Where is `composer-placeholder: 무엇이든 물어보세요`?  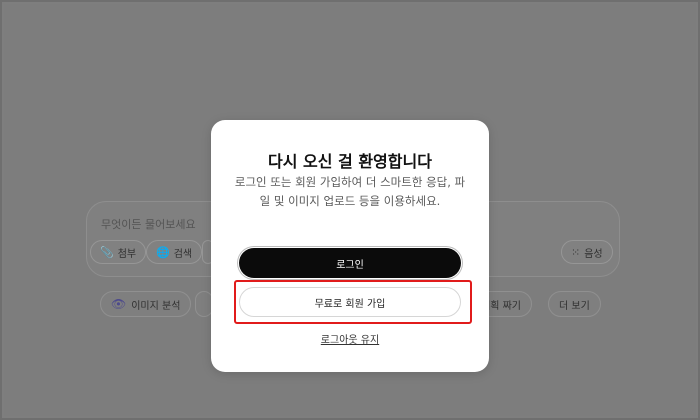
composer-placeholder: 무엇이든 물어보세요 is located at coordinates (148, 224).